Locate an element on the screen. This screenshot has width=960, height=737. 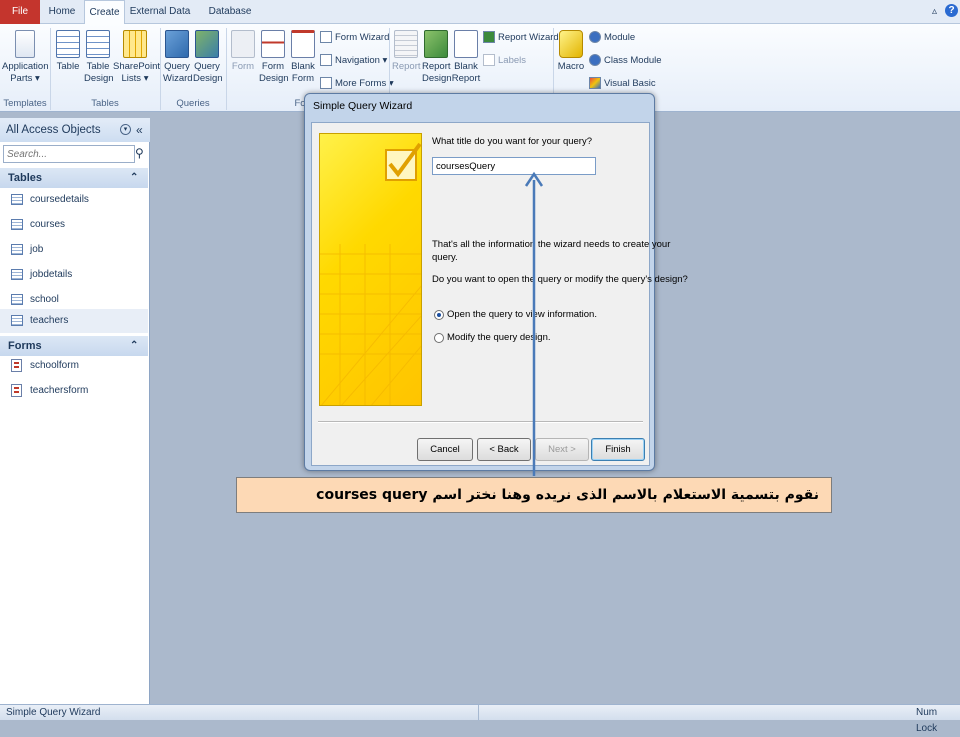
blank-form-label: Blank Form is located at coordinates (303, 72).